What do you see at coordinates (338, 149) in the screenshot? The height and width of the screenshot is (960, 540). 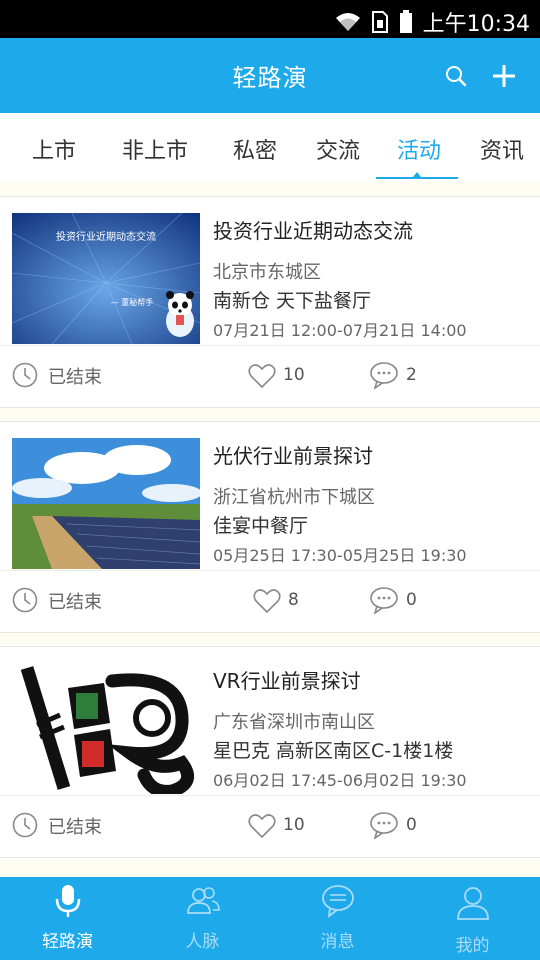 I see `tab-exchange: 交流` at bounding box center [338, 149].